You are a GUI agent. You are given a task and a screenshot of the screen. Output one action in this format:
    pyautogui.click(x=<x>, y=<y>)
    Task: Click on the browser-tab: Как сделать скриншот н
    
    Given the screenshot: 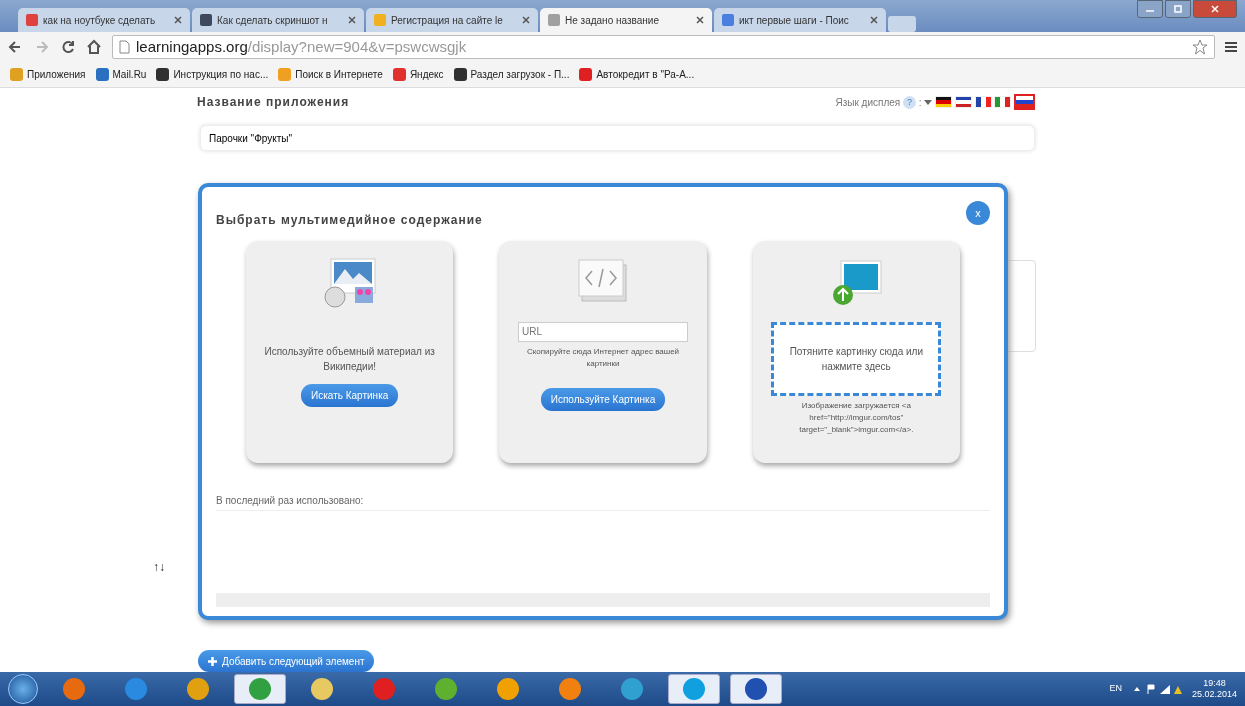 What is the action you would take?
    pyautogui.click(x=278, y=20)
    